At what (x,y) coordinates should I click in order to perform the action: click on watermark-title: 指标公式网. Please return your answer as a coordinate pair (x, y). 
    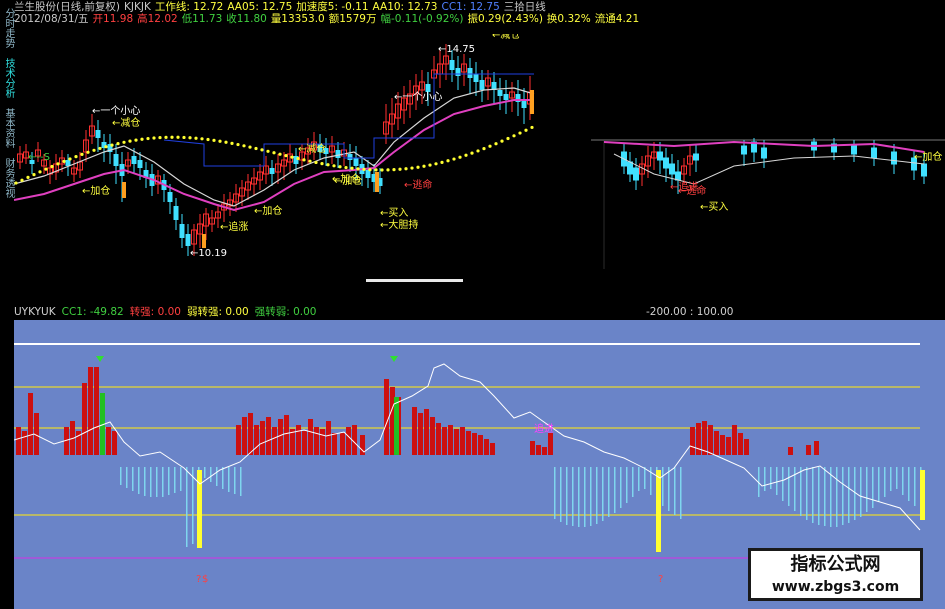
    Looking at the image, I should click on (835, 564).